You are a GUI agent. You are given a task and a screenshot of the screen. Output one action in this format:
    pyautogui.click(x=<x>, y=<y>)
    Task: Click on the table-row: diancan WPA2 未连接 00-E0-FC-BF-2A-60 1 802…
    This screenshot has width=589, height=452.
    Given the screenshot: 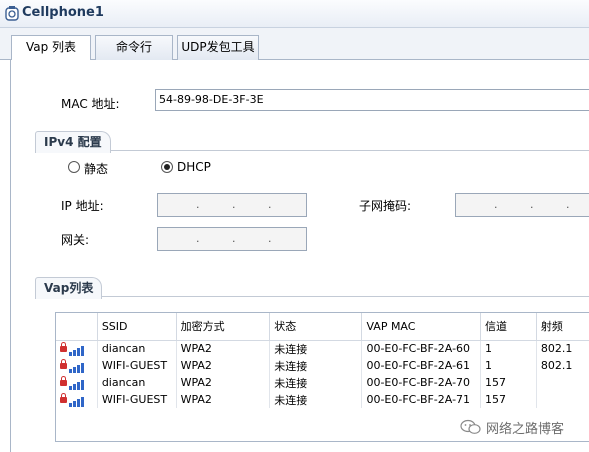 What is the action you would take?
    pyautogui.click(x=322, y=348)
    